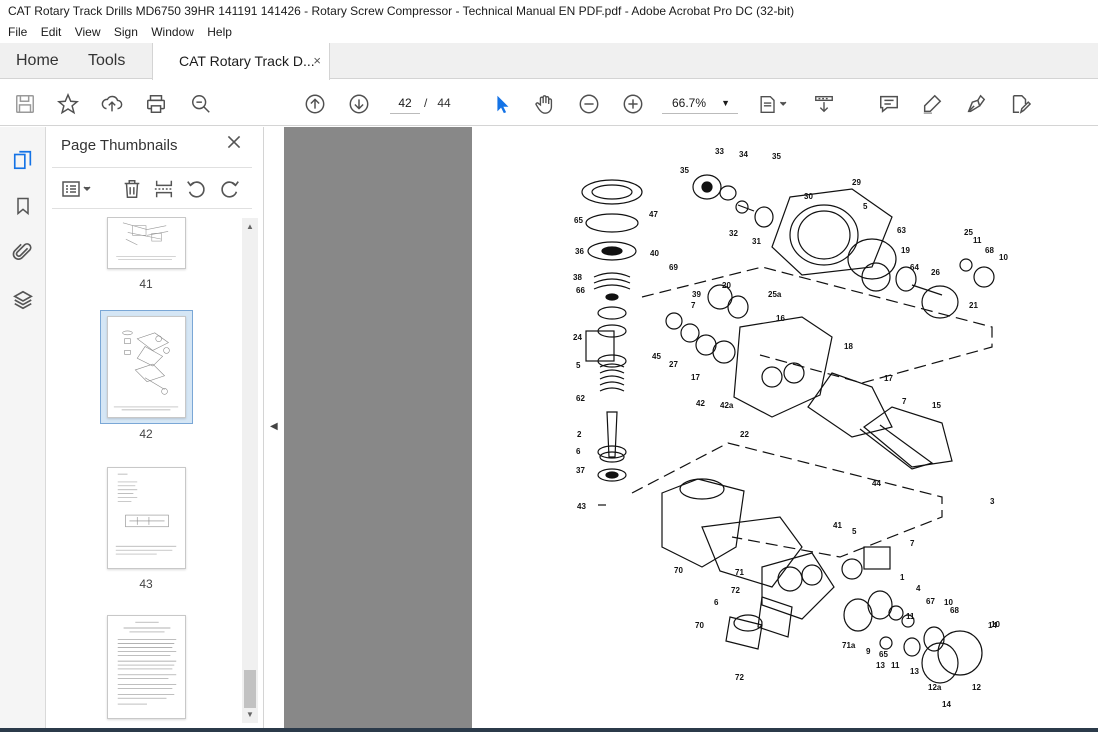  What do you see at coordinates (119, 145) in the screenshot?
I see `panel-title: Page Thumbnails` at bounding box center [119, 145].